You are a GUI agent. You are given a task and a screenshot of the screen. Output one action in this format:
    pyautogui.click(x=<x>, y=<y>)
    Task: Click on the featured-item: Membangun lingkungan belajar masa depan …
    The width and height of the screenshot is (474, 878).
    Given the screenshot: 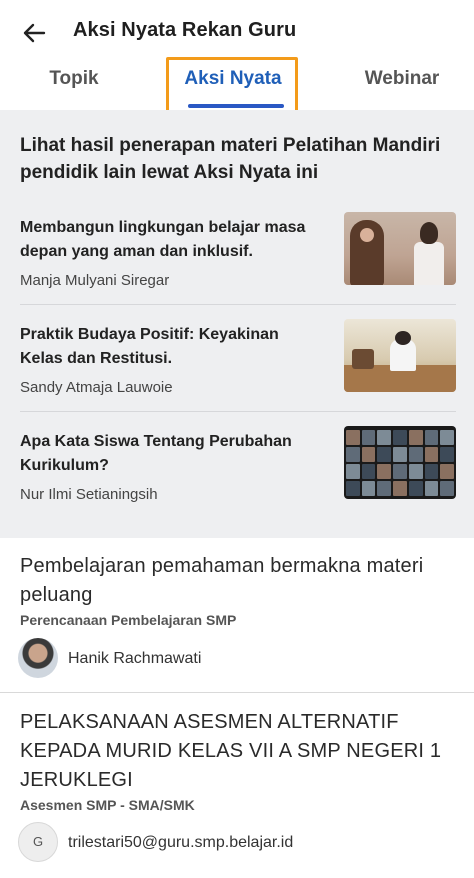 What is the action you would take?
    pyautogui.click(x=238, y=267)
    